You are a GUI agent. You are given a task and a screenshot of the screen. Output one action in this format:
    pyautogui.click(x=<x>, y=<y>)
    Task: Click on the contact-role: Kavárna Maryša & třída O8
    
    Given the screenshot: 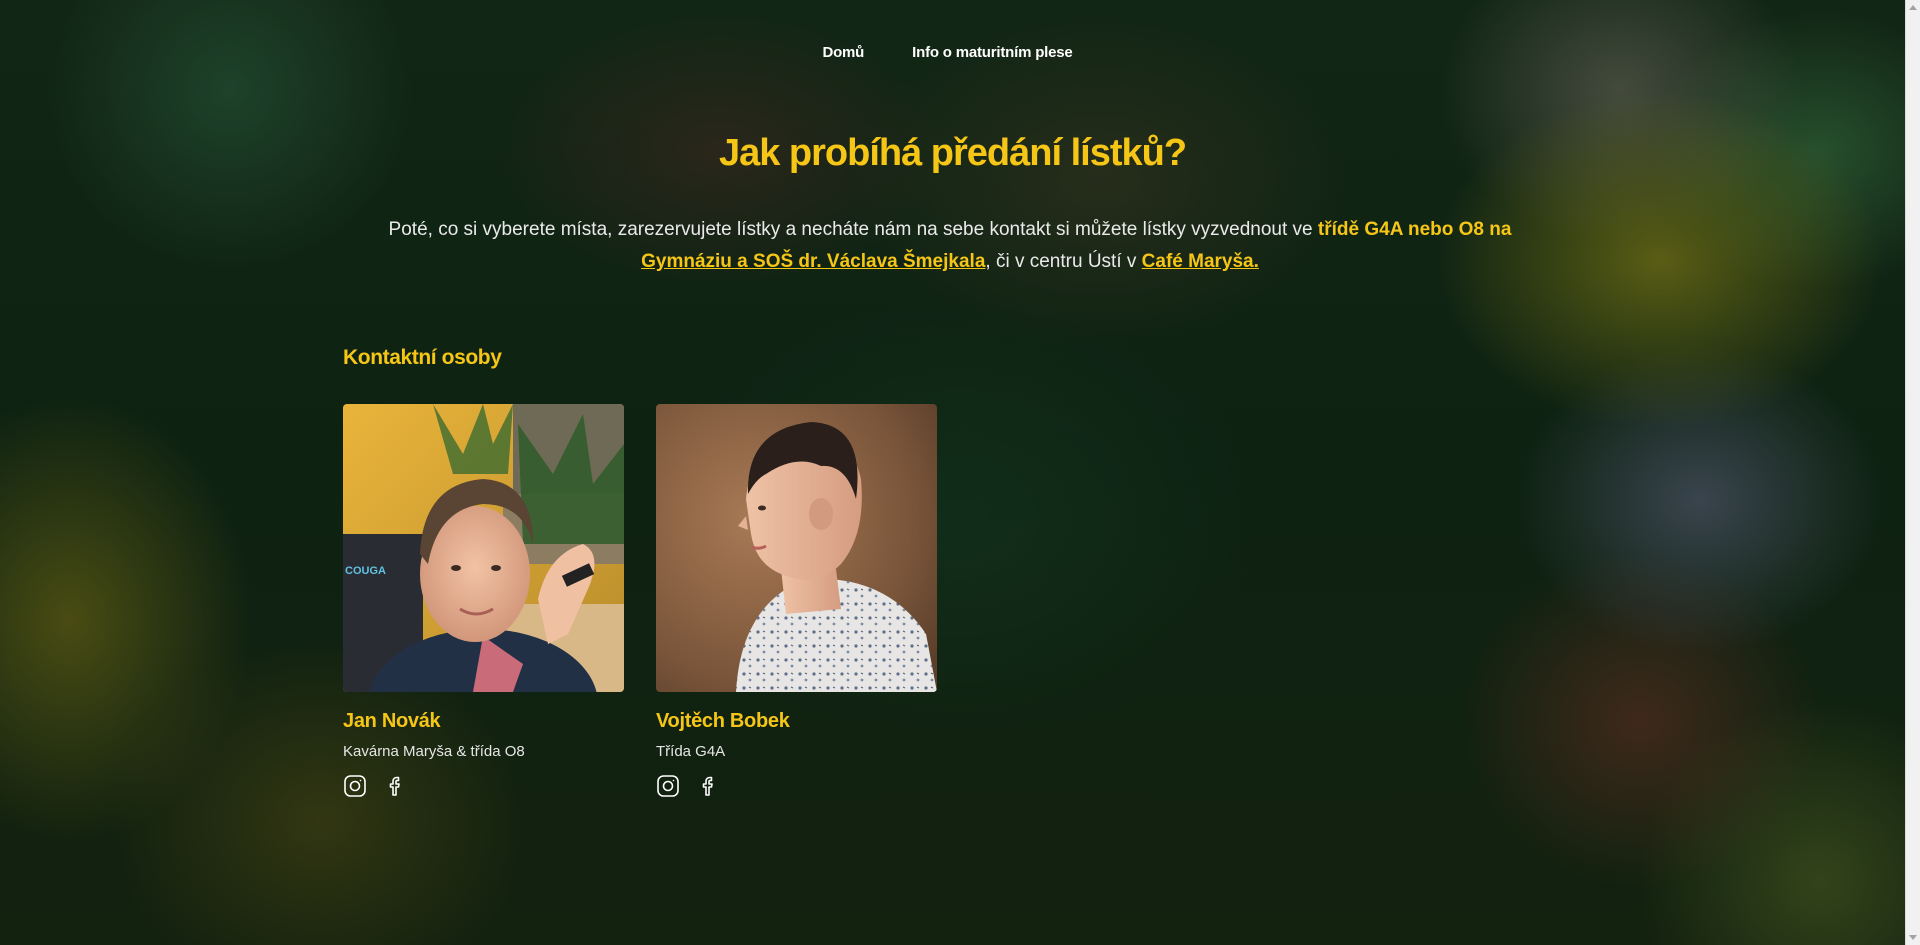 What is the action you would take?
    pyautogui.click(x=434, y=751)
    